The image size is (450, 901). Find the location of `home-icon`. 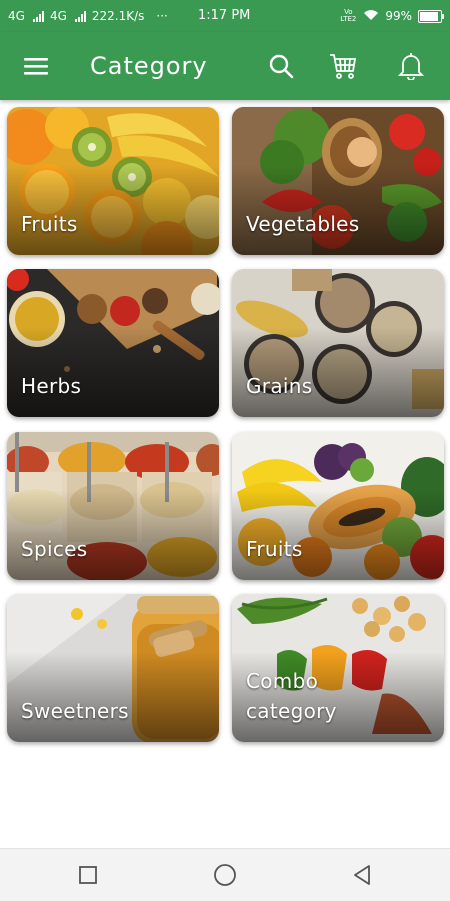

home-icon is located at coordinates (225, 875).